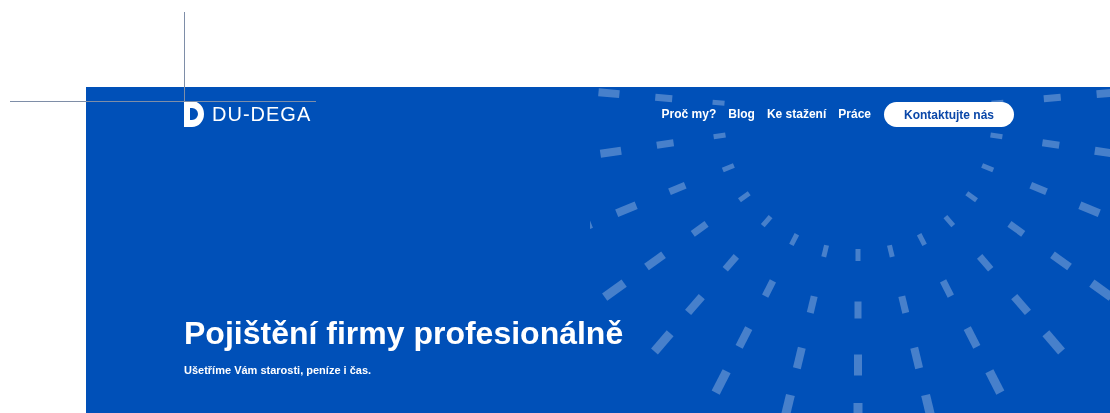 The height and width of the screenshot is (413, 1110). I want to click on logo-text: DU-DEGA, so click(262, 114).